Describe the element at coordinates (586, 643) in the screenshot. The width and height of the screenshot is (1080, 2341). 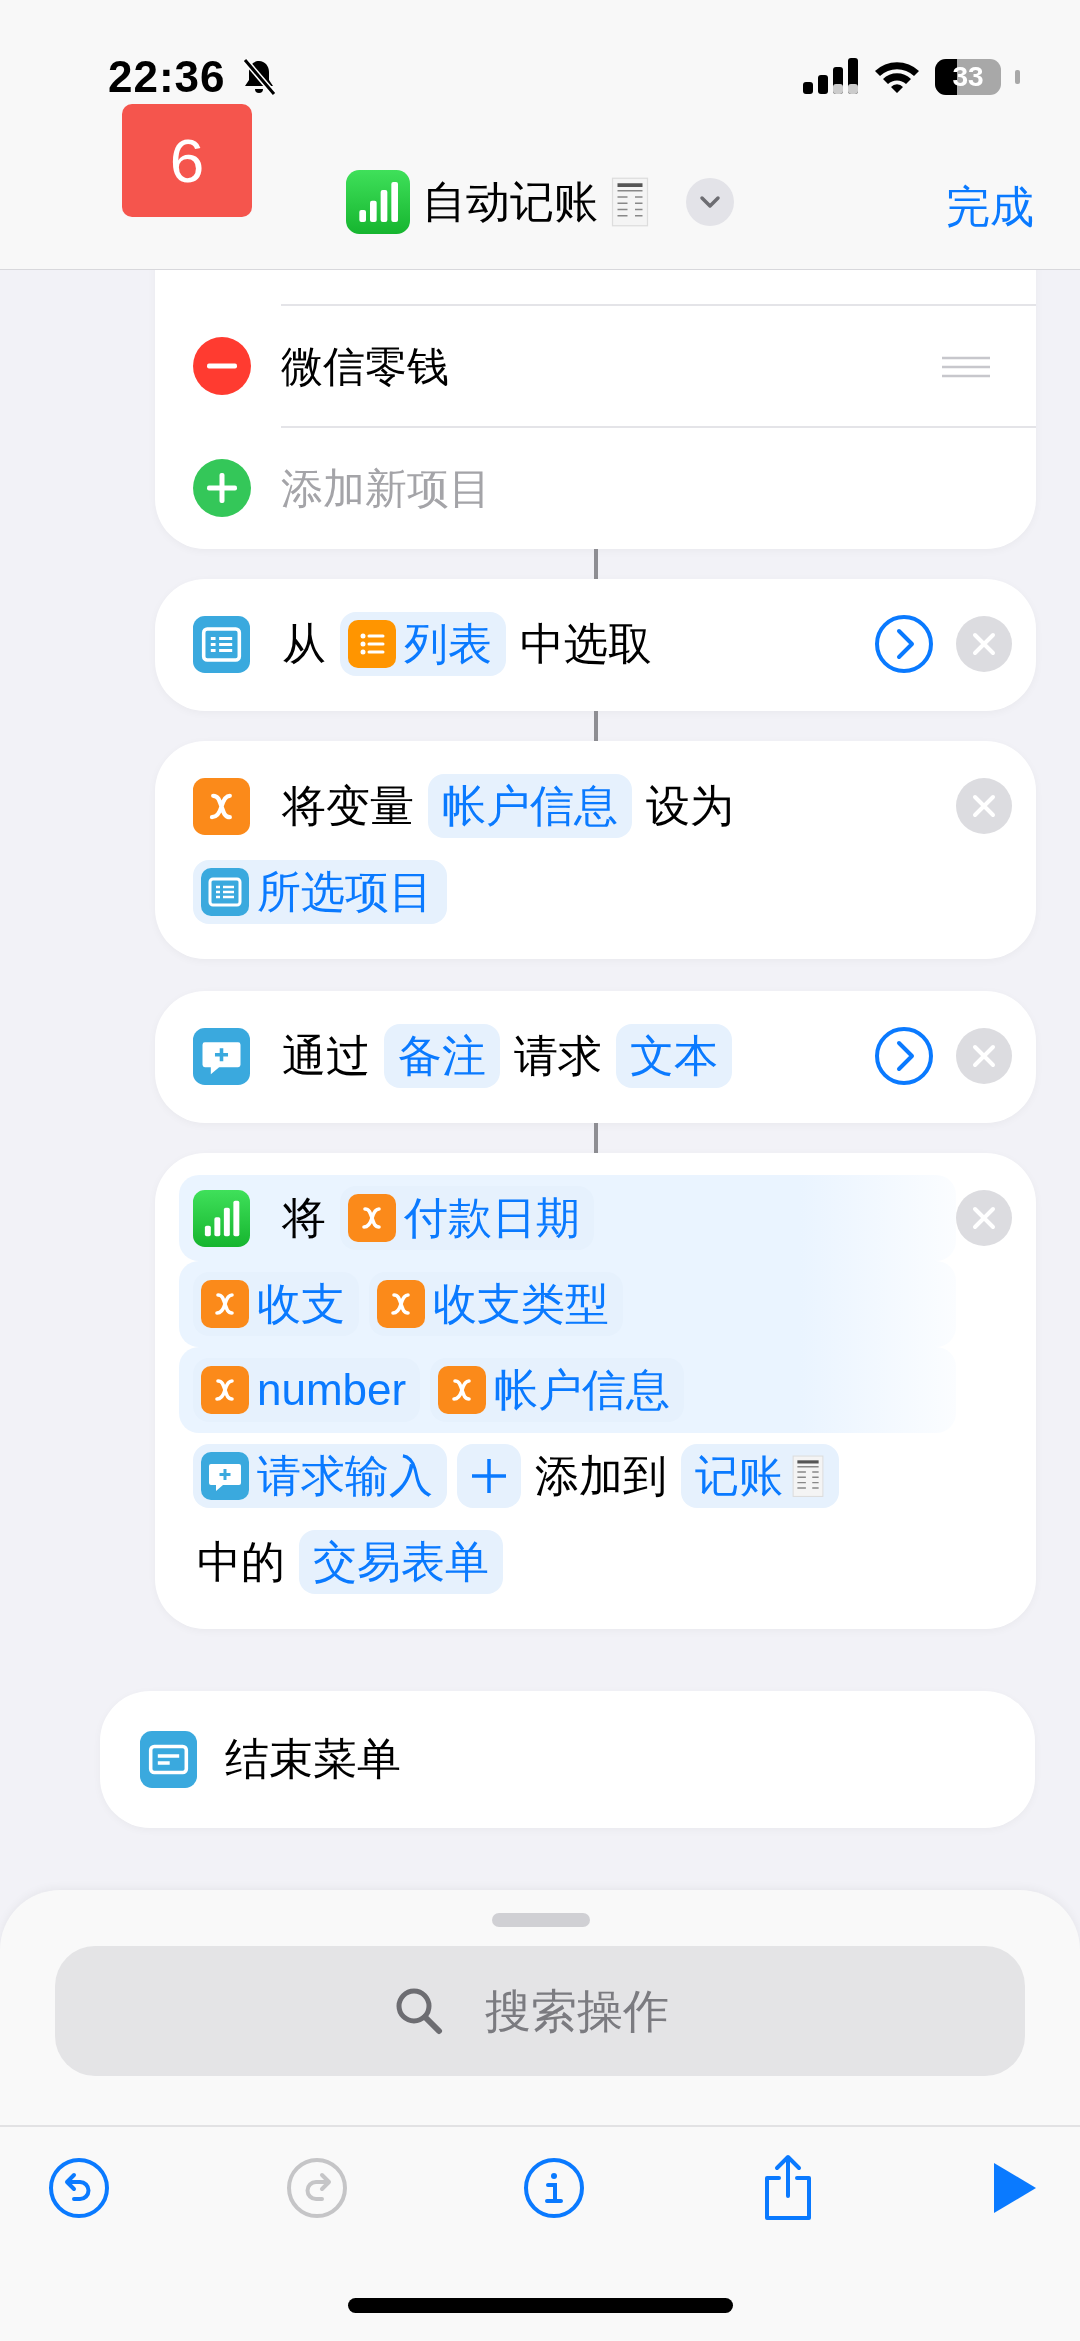
I see `action-text: 中选取` at that location.